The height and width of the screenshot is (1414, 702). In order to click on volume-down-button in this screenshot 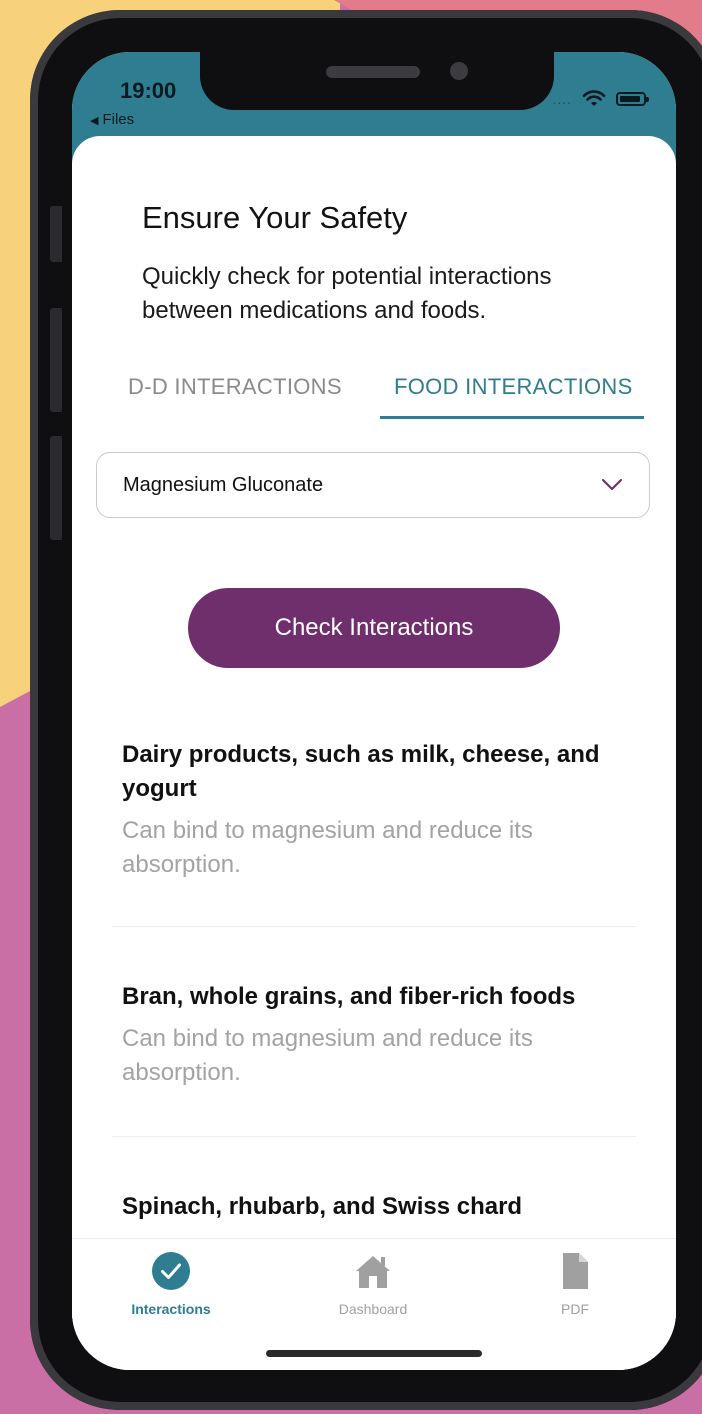, I will do `click(56, 488)`.